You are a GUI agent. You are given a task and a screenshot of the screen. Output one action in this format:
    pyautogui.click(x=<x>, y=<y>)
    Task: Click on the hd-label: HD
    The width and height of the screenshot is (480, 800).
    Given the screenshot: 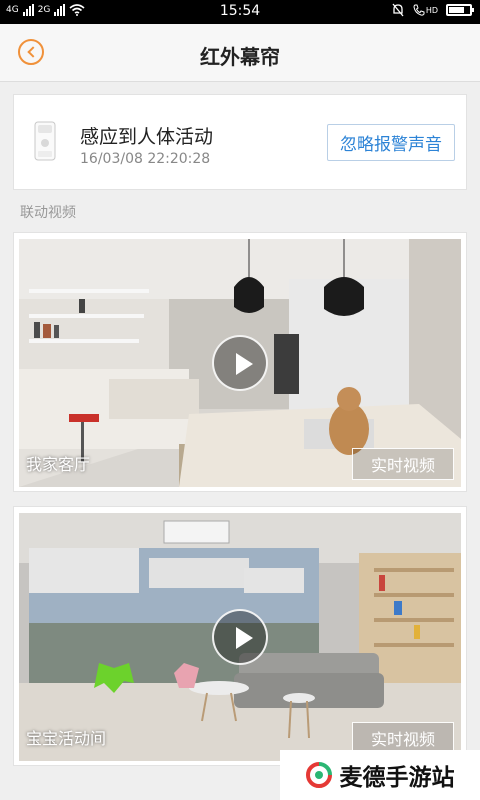 What is the action you would take?
    pyautogui.click(x=431, y=10)
    